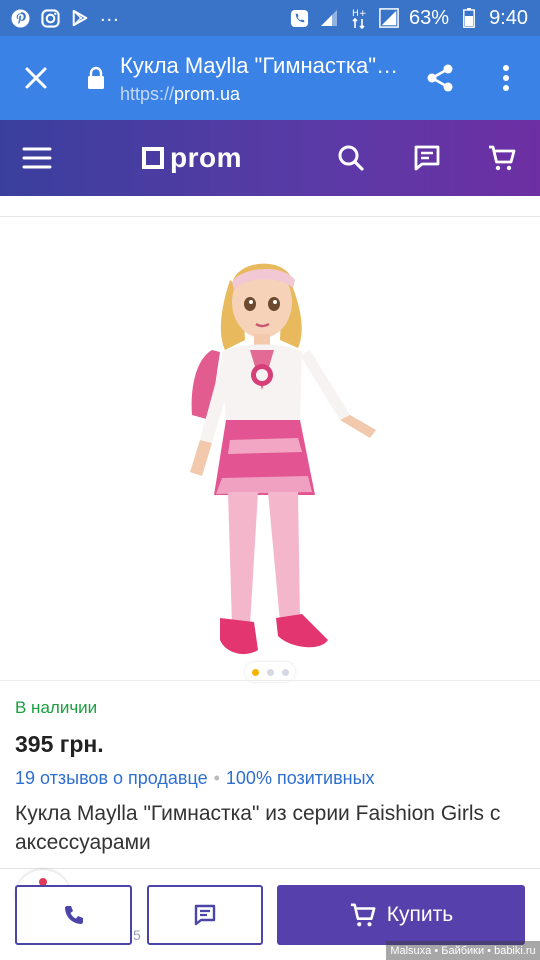 The image size is (540, 960). I want to click on watermark: Malsuxa • Байбики • babiki.ru, so click(463, 950).